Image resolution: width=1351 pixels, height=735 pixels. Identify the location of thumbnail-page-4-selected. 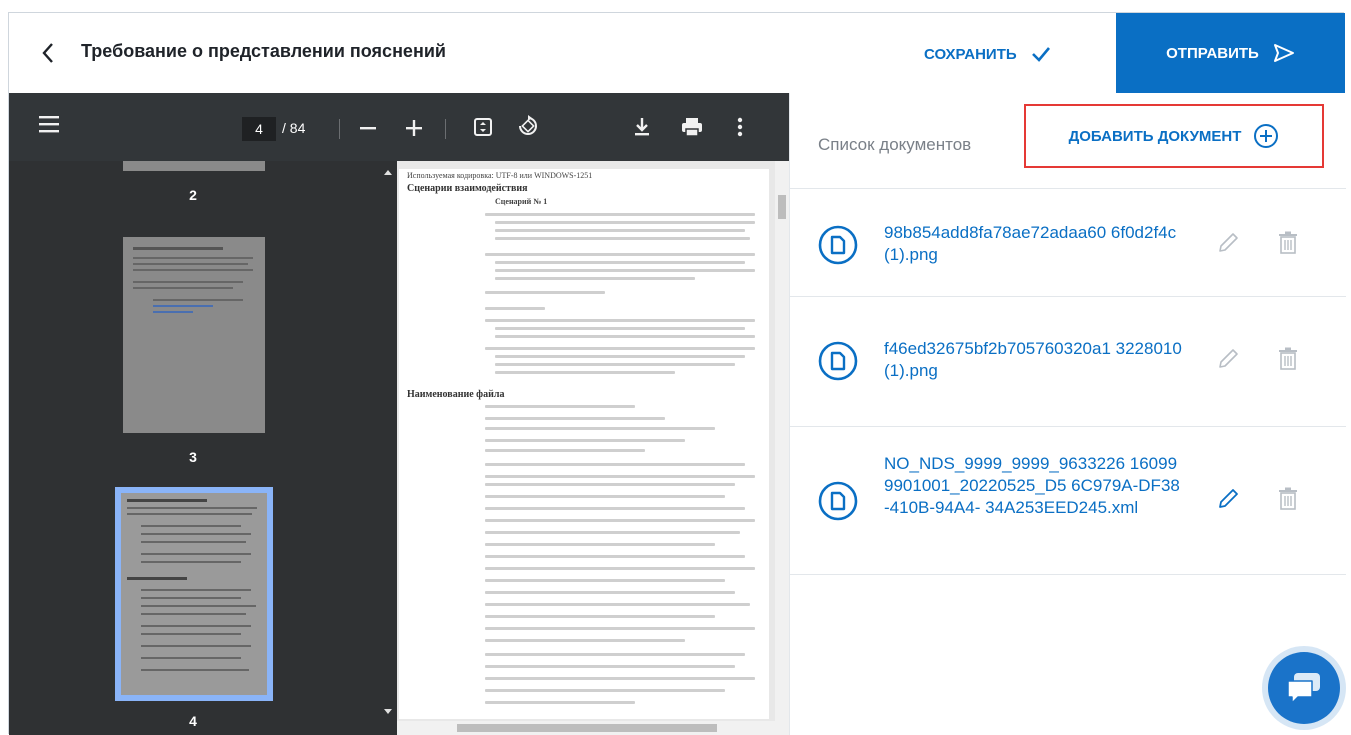
(194, 594).